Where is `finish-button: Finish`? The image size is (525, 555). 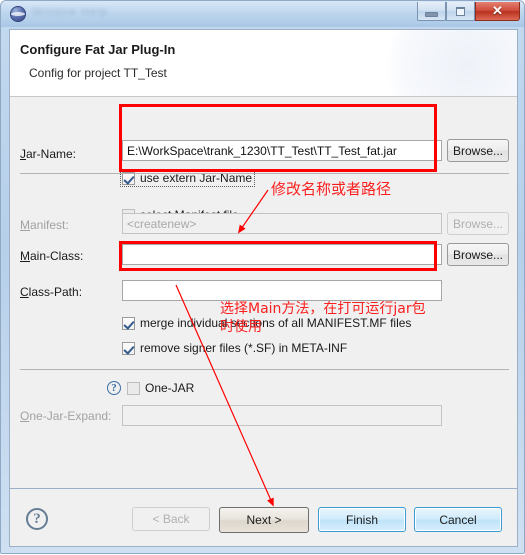
finish-button: Finish is located at coordinates (362, 519).